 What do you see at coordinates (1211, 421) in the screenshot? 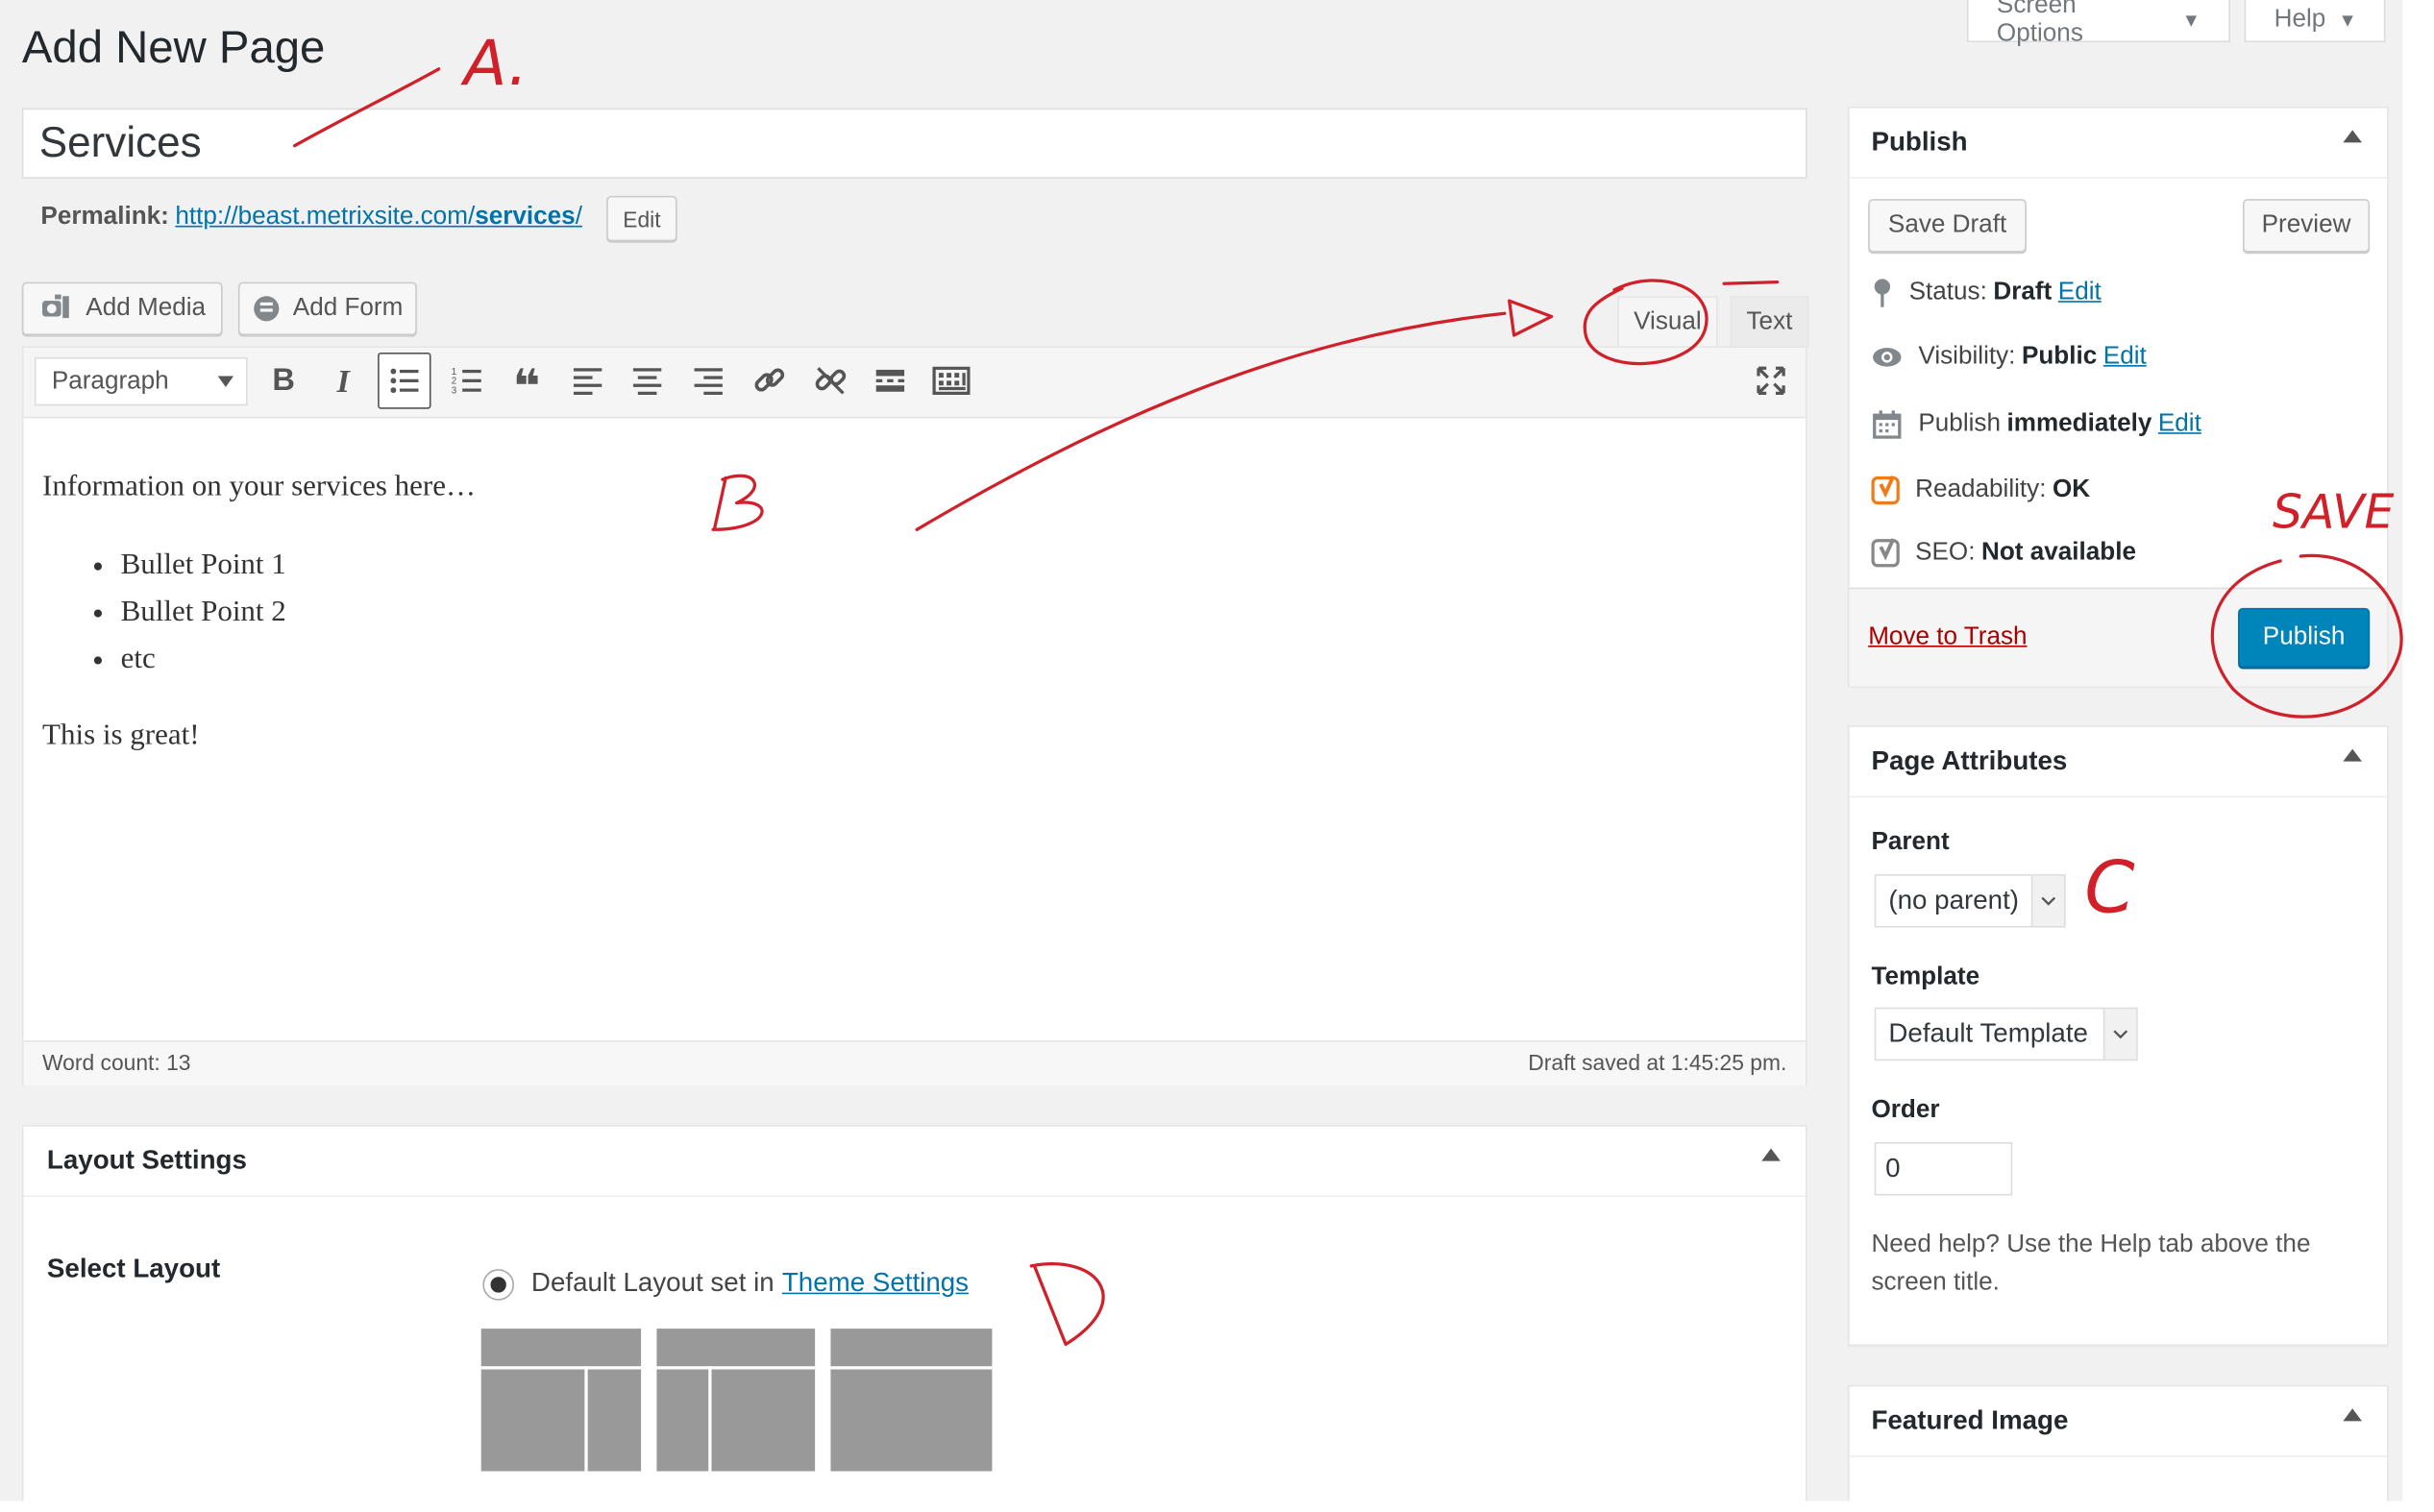
I see `annotation-arrow-b` at bounding box center [1211, 421].